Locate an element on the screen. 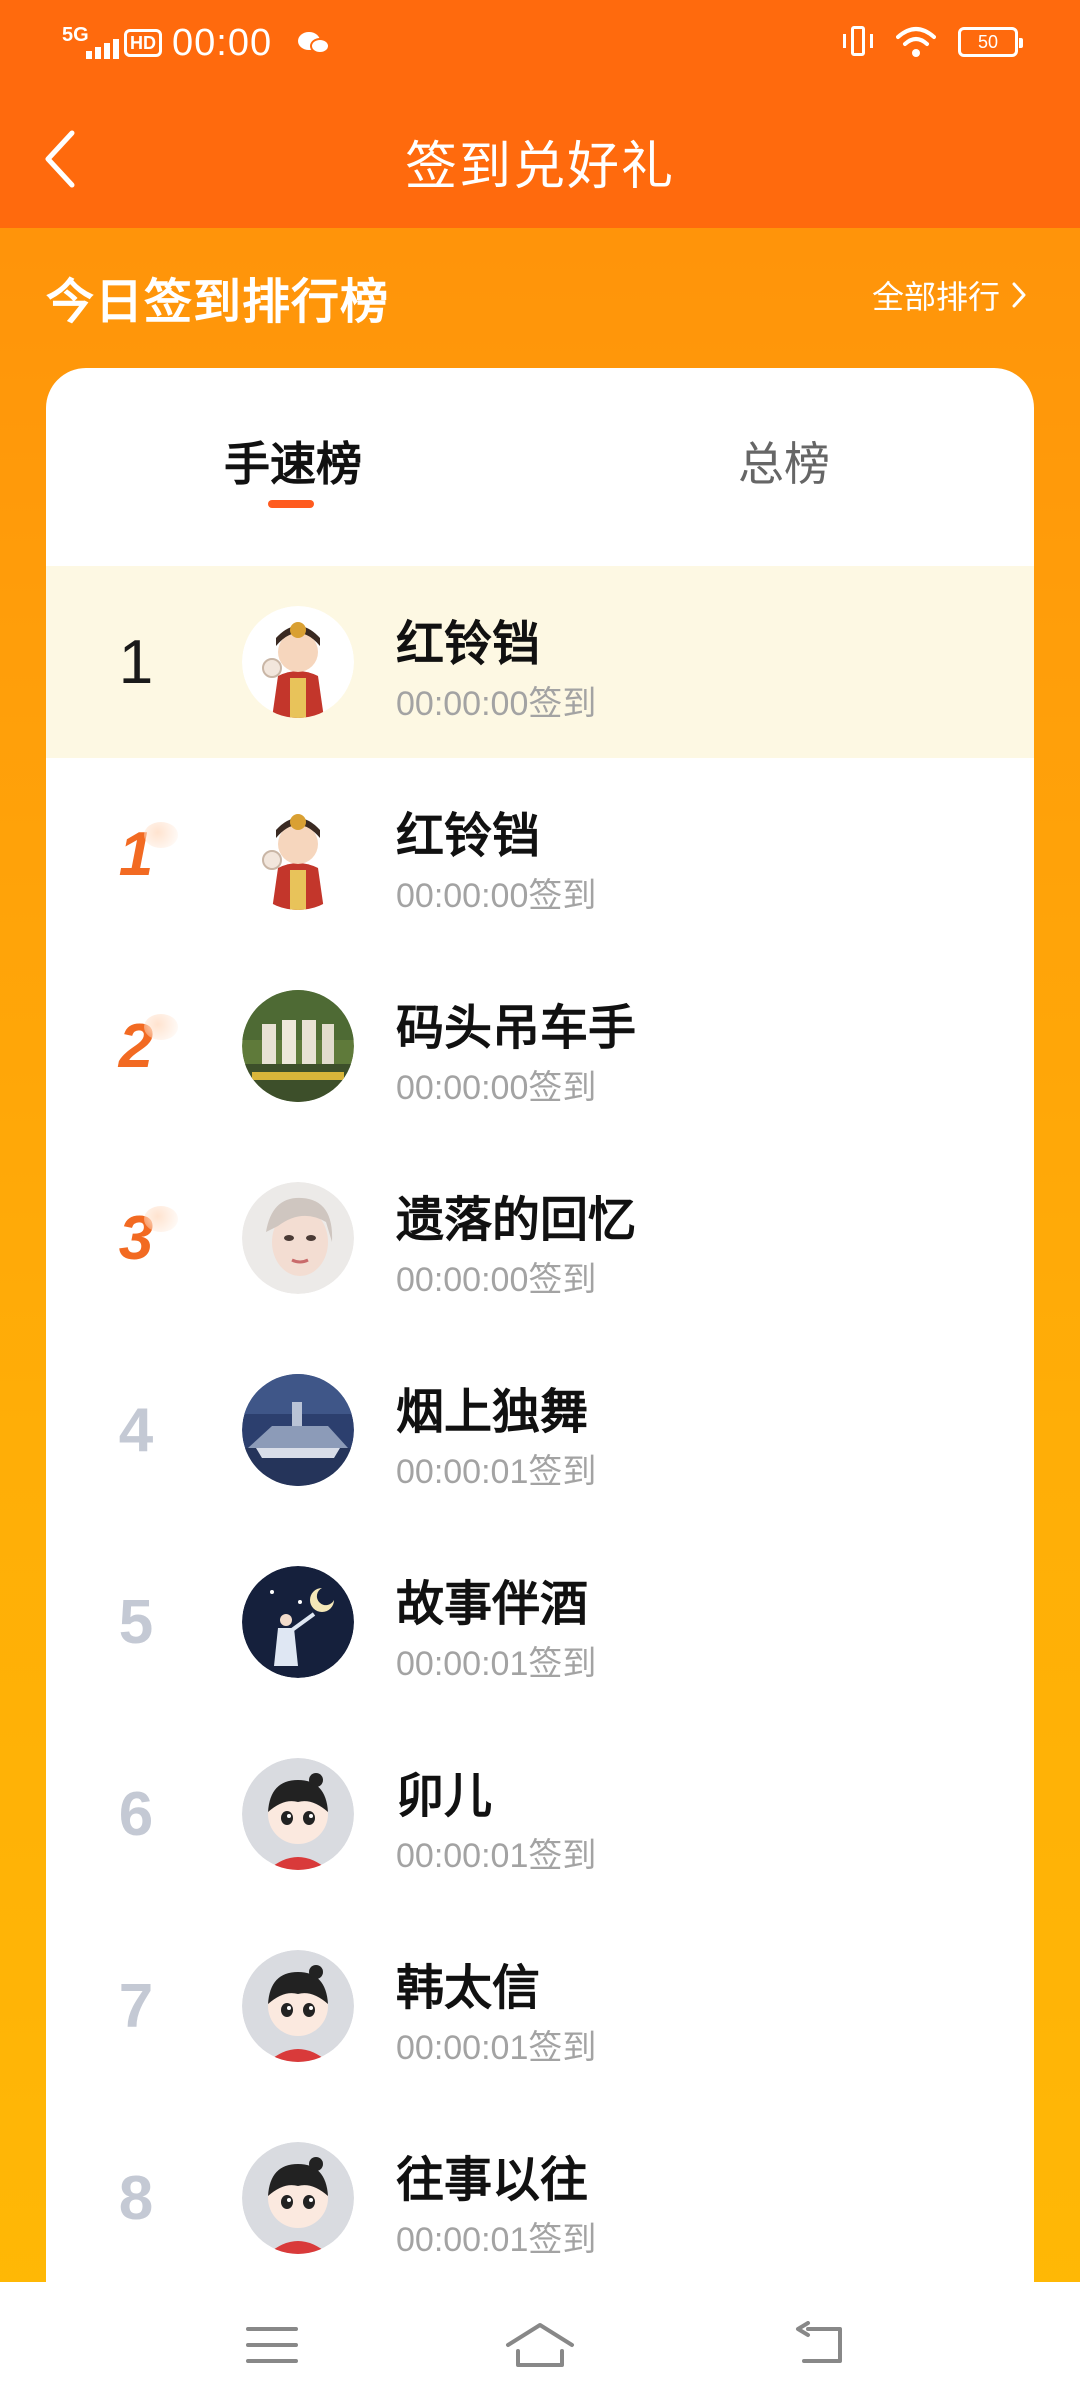  battery-level: 50 is located at coordinates (988, 42).